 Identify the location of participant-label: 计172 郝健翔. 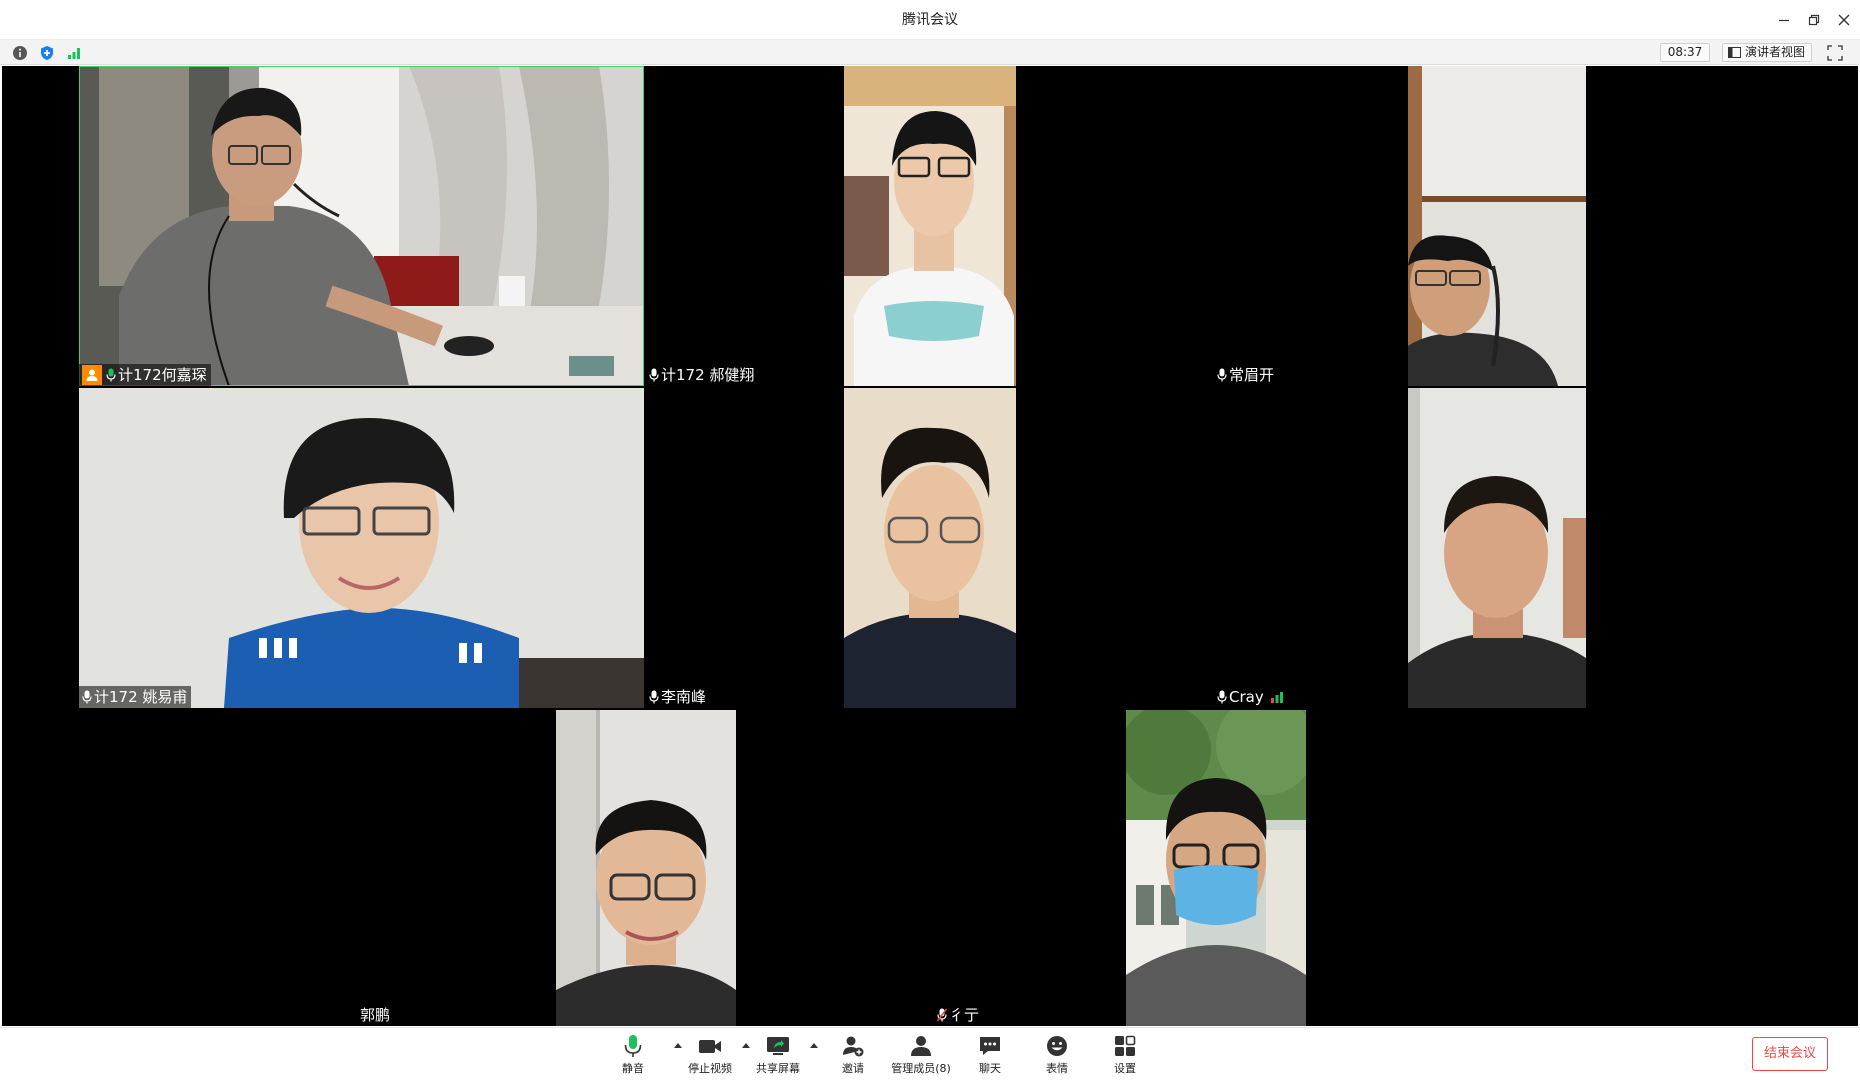
(702, 375).